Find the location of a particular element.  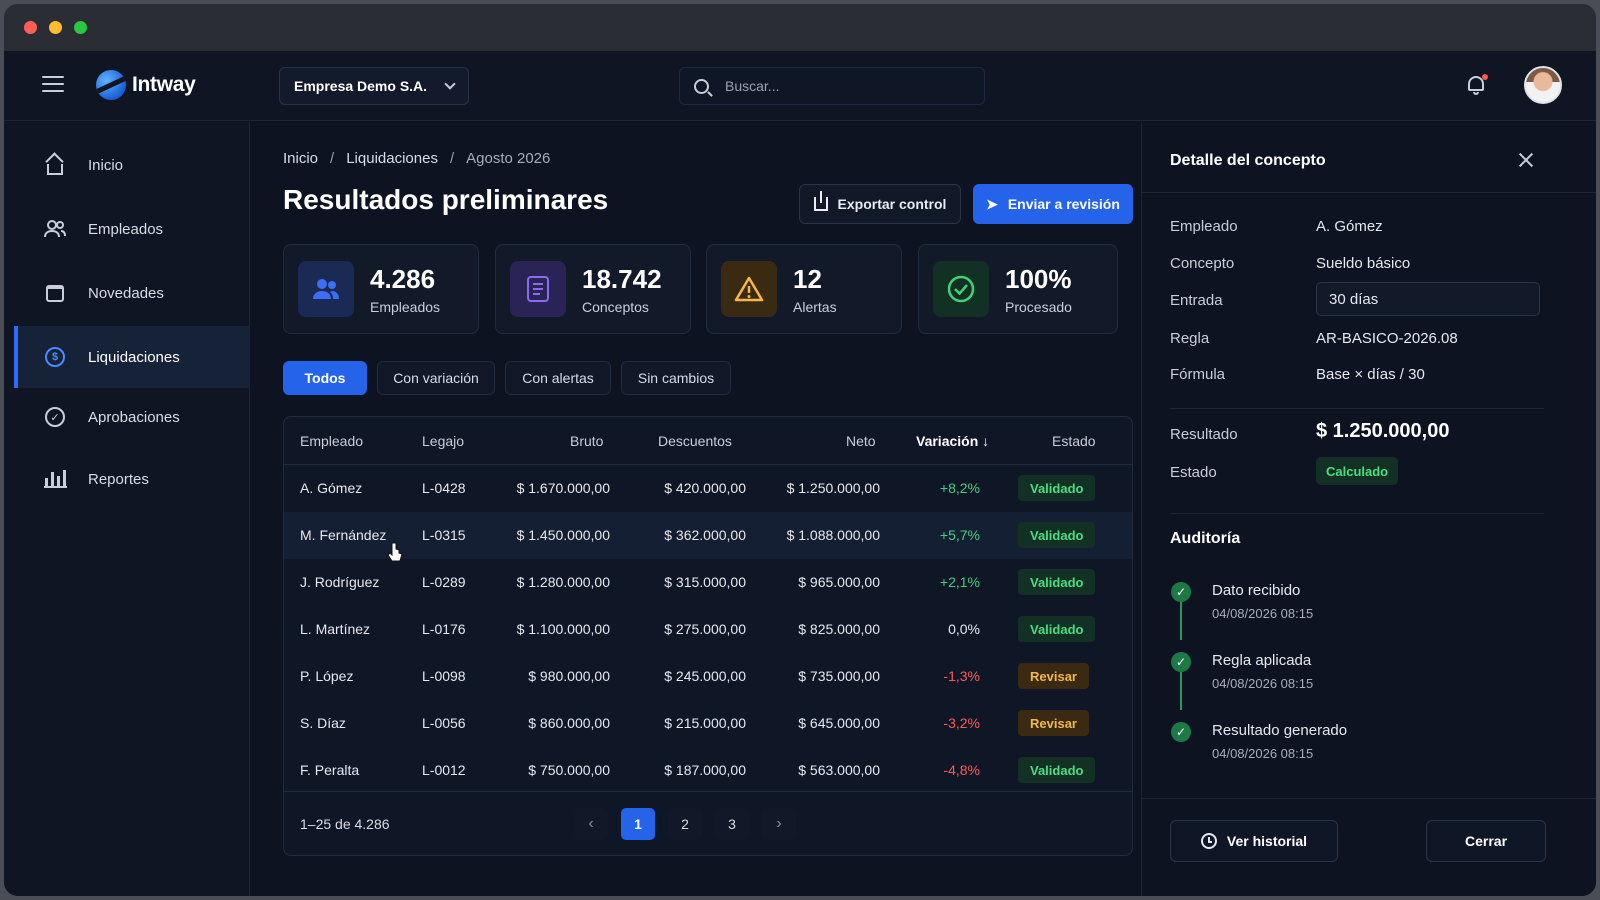

cell-variacion: -1,3% is located at coordinates (961, 676).